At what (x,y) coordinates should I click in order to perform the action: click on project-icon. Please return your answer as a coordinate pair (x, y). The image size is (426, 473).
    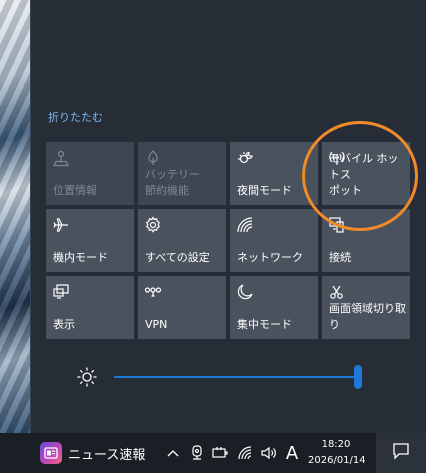
    Looking at the image, I should click on (61, 292).